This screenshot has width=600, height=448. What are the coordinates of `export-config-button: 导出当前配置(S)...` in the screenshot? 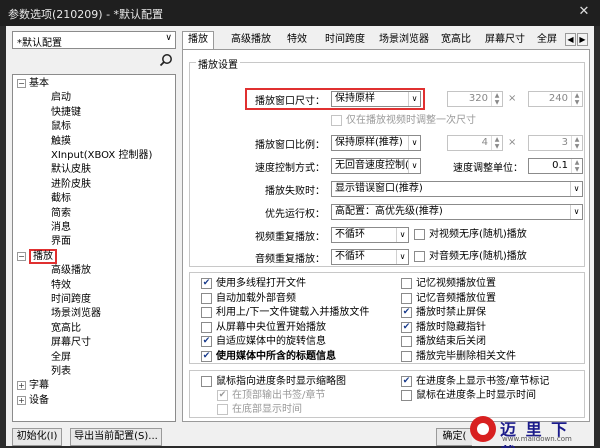 It's located at (116, 437).